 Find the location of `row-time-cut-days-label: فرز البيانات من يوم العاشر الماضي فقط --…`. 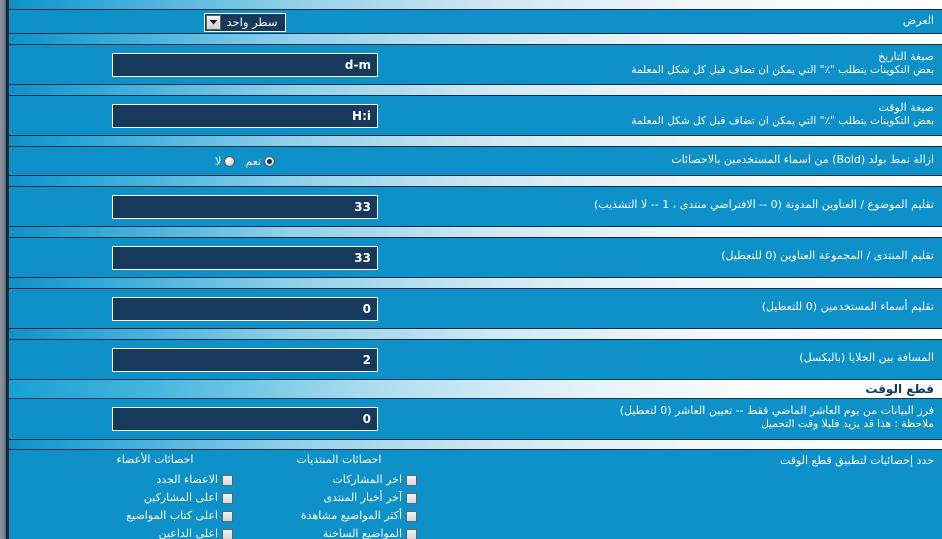

row-time-cut-days-label: فرز البيانات من يوم العاشر الماضي فقط --… is located at coordinates (777, 417).